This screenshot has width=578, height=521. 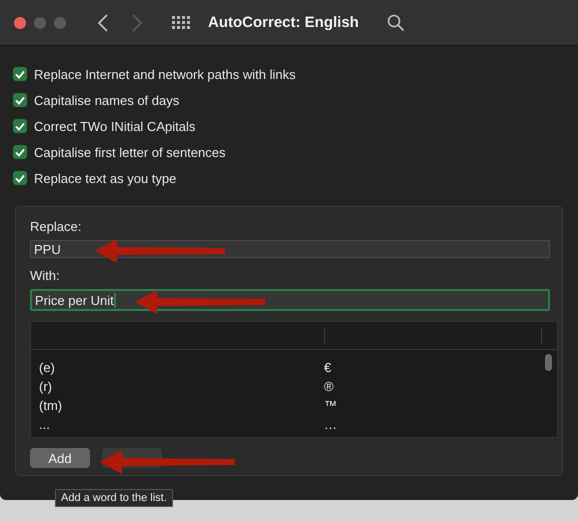 I want to click on table-cell-text: (e), so click(x=47, y=367).